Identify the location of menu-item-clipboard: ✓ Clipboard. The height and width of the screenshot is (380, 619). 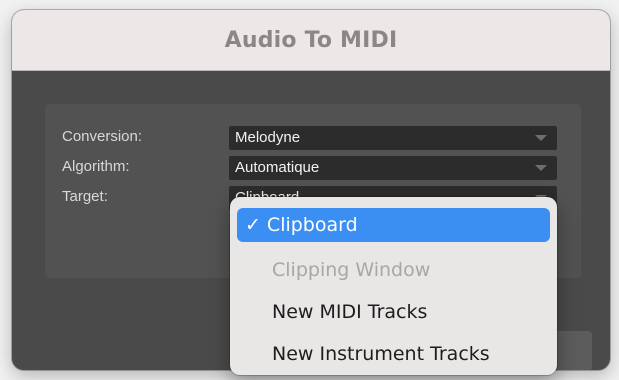
(393, 225).